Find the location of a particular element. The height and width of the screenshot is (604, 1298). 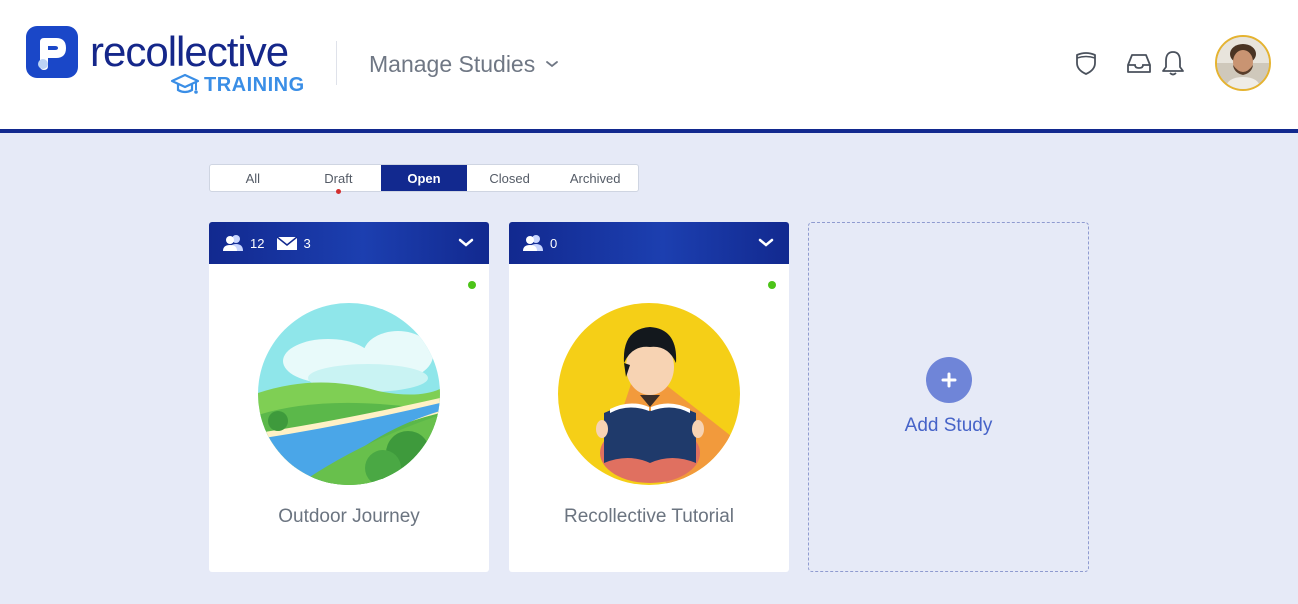

participants-count: 0 is located at coordinates (554, 243).